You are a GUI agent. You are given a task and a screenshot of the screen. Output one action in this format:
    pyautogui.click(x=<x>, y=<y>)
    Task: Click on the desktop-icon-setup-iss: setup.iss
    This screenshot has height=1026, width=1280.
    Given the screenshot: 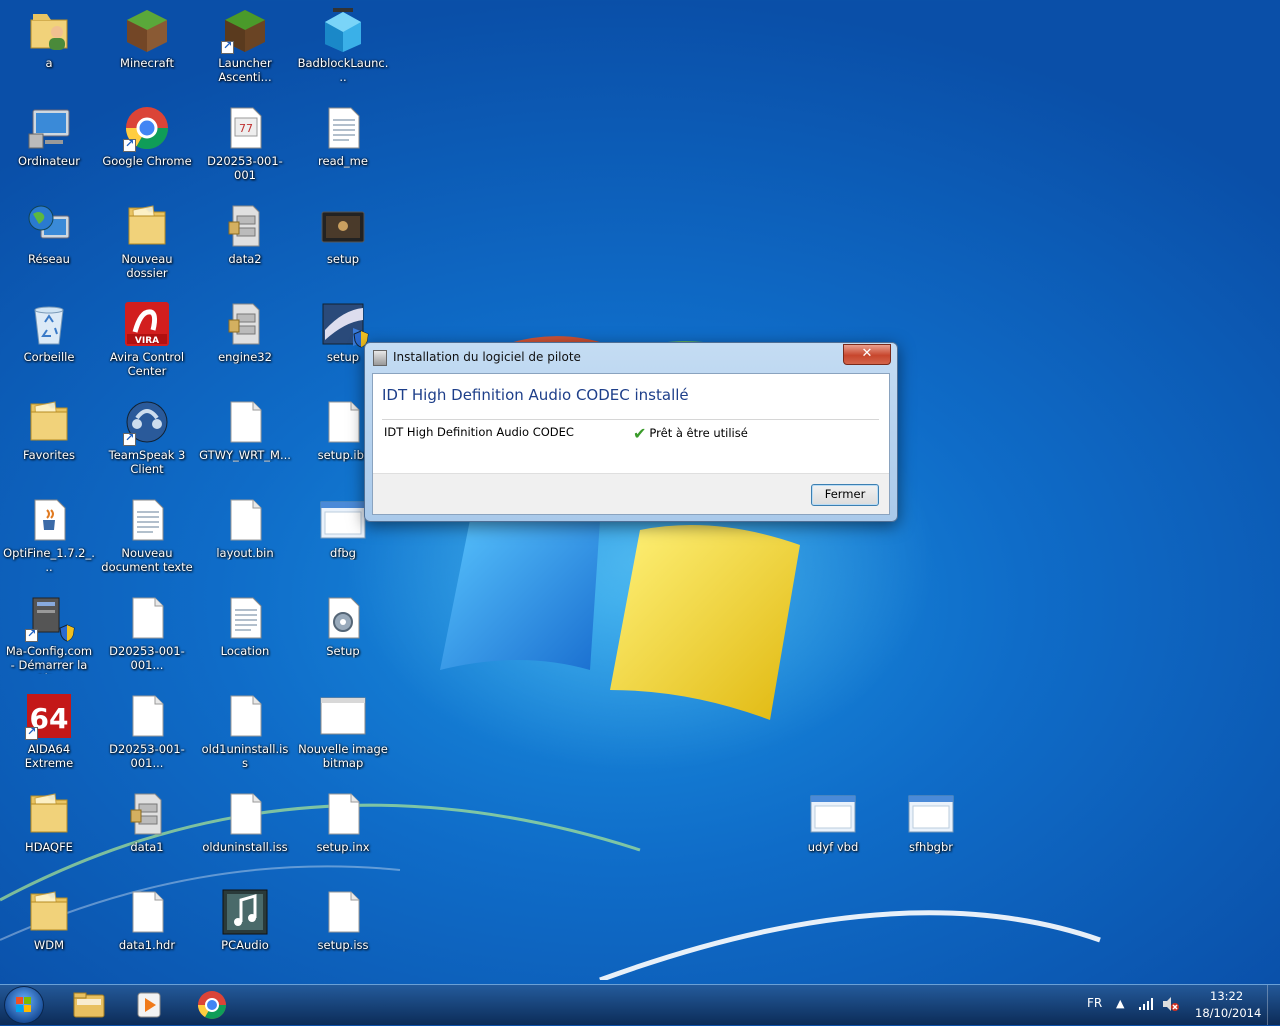 What is the action you would take?
    pyautogui.click(x=343, y=932)
    